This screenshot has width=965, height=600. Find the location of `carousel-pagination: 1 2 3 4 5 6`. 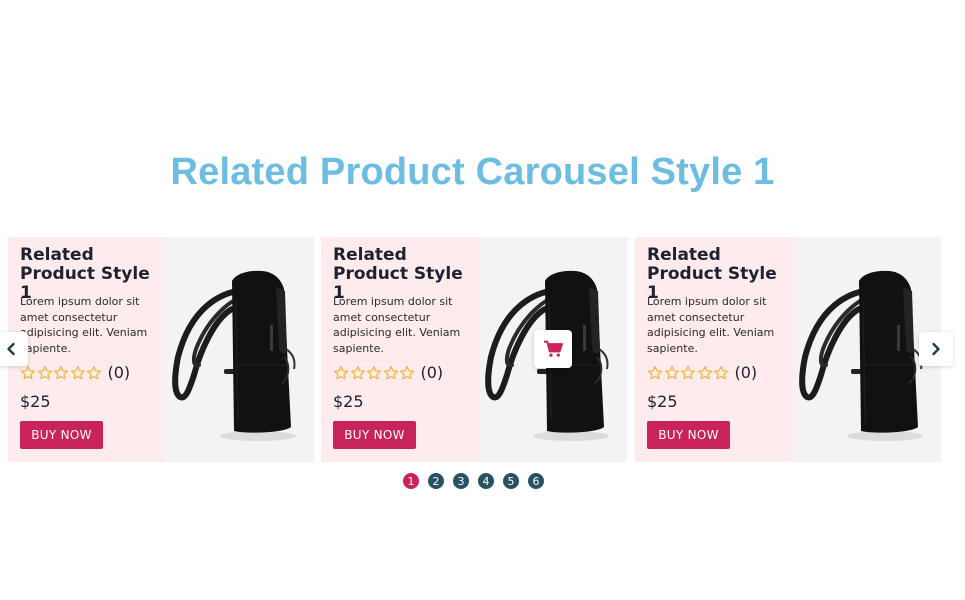

carousel-pagination: 1 2 3 4 5 6 is located at coordinates (478, 481).